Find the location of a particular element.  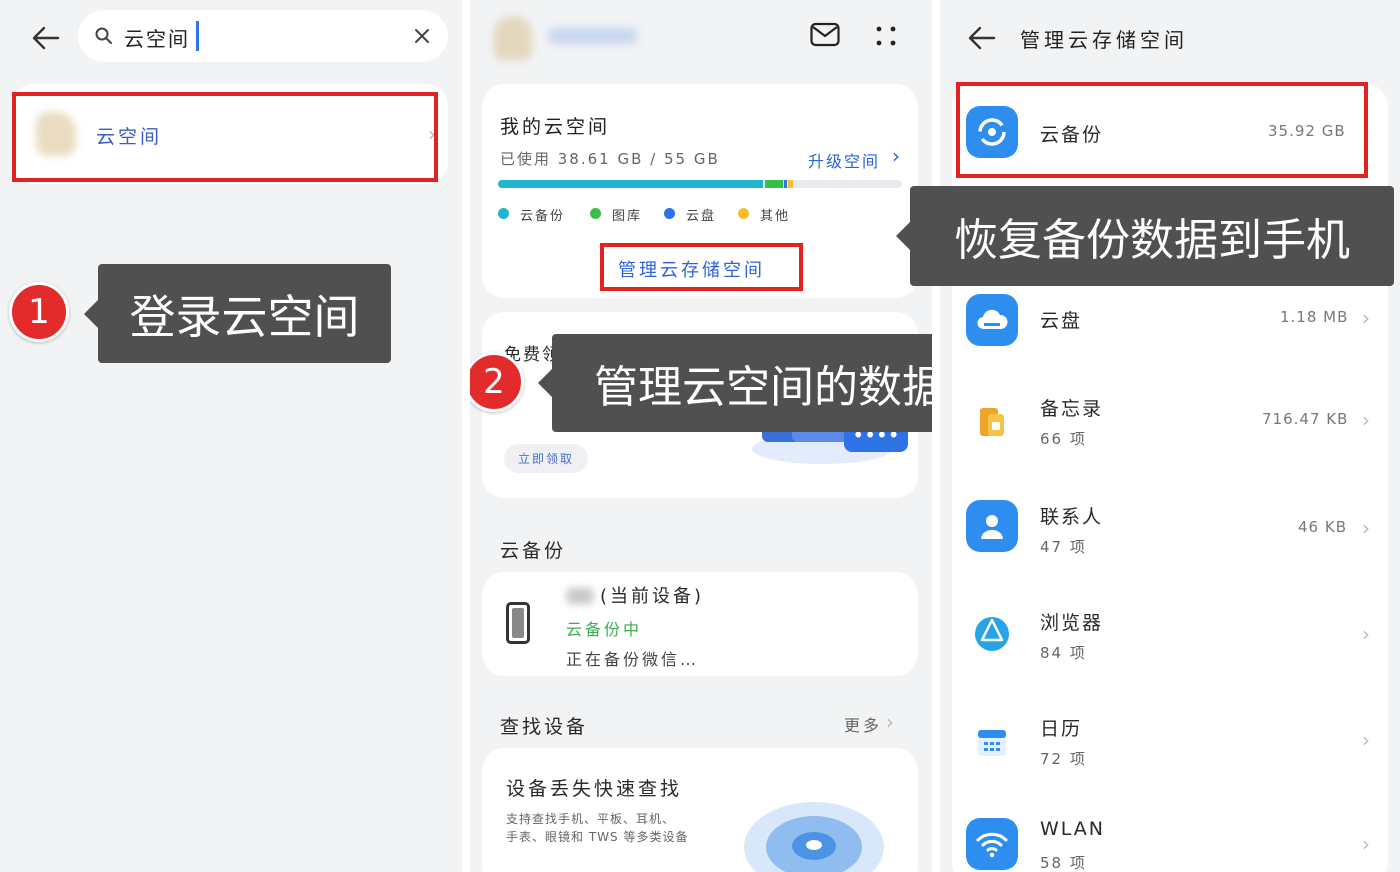

usage-text: 已使用 38.61 GB / 55 GB is located at coordinates (610, 159).